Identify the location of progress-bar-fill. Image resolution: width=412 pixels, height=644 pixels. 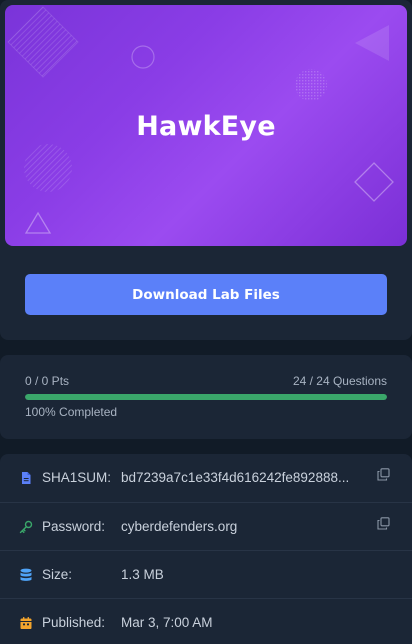
(206, 397).